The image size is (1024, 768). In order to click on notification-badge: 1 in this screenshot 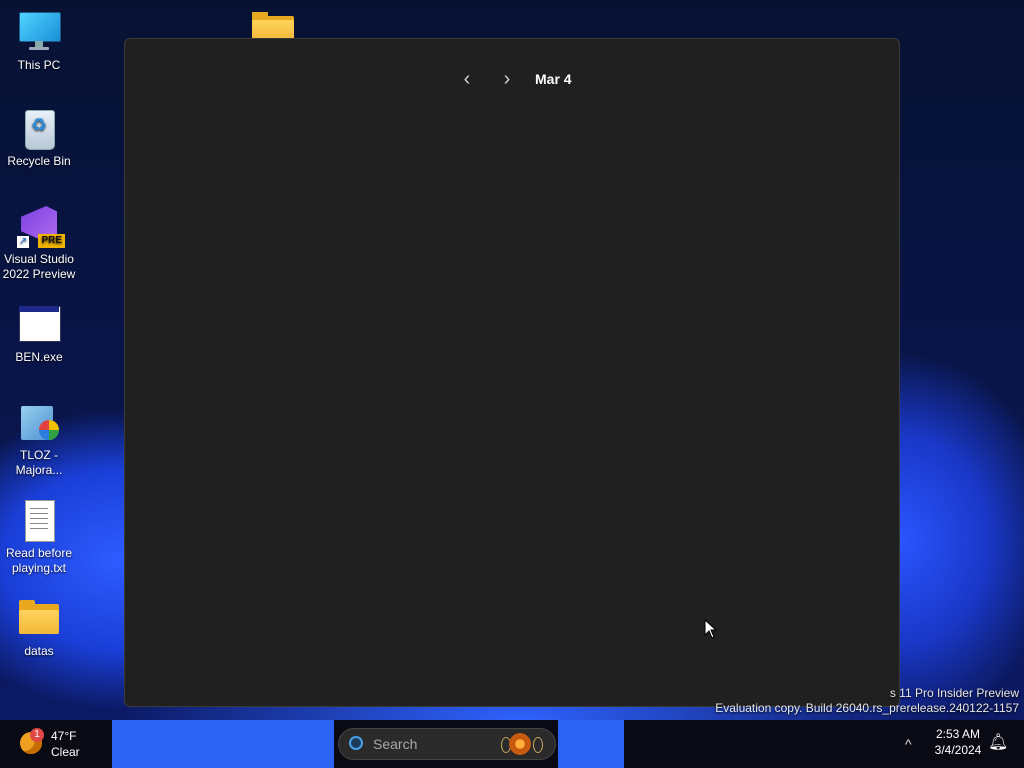, I will do `click(37, 735)`.